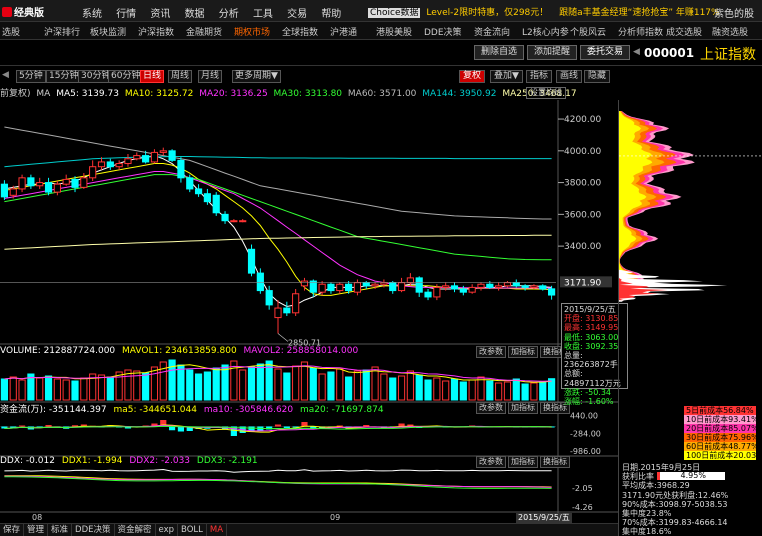 The image size is (762, 536). Describe the element at coordinates (492, 31) in the screenshot. I see `nav-item: 资金流向` at that location.